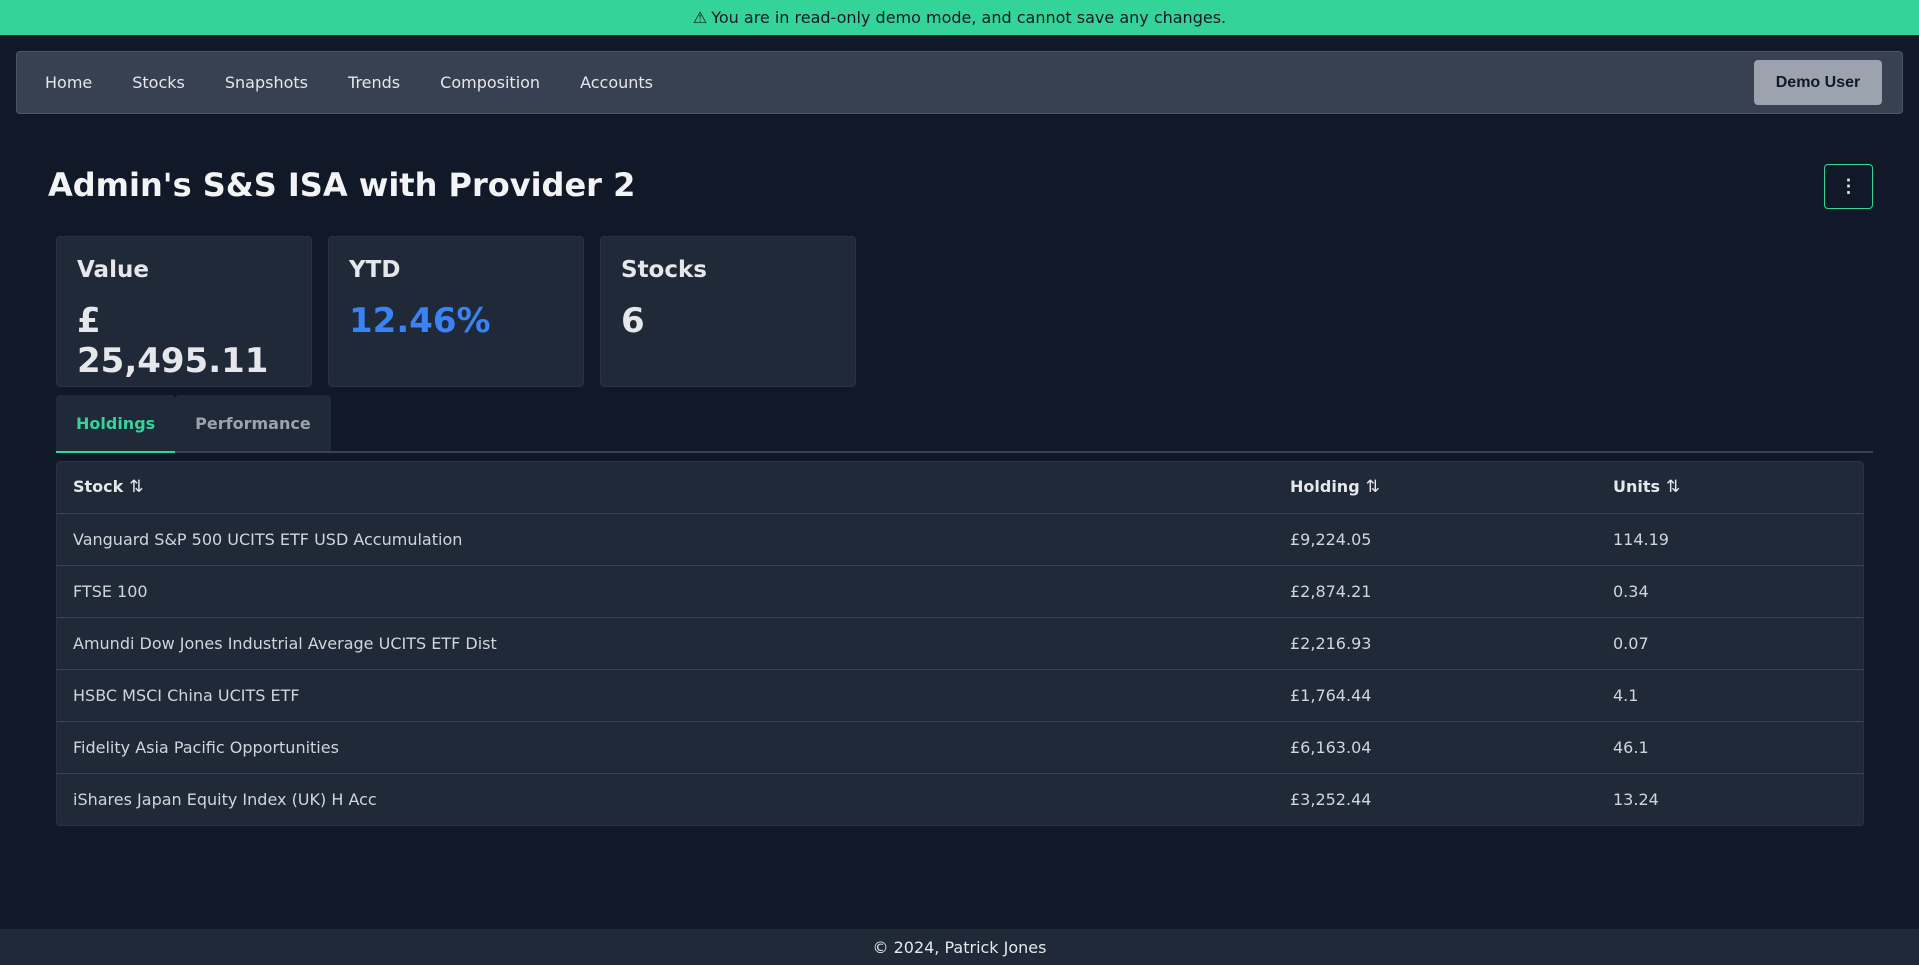  Describe the element at coordinates (490, 82) in the screenshot. I see `nav-link-composition: Composition` at that location.